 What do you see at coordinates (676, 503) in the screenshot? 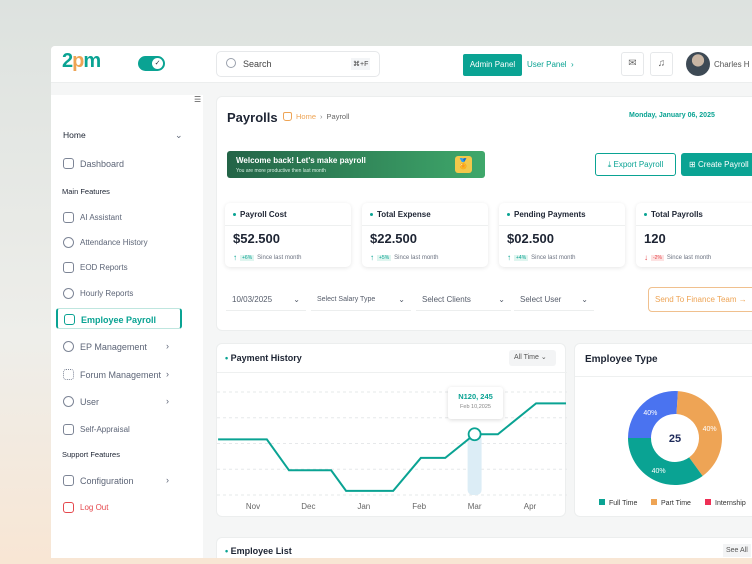
I see `legend-label: Part Time` at bounding box center [676, 503].